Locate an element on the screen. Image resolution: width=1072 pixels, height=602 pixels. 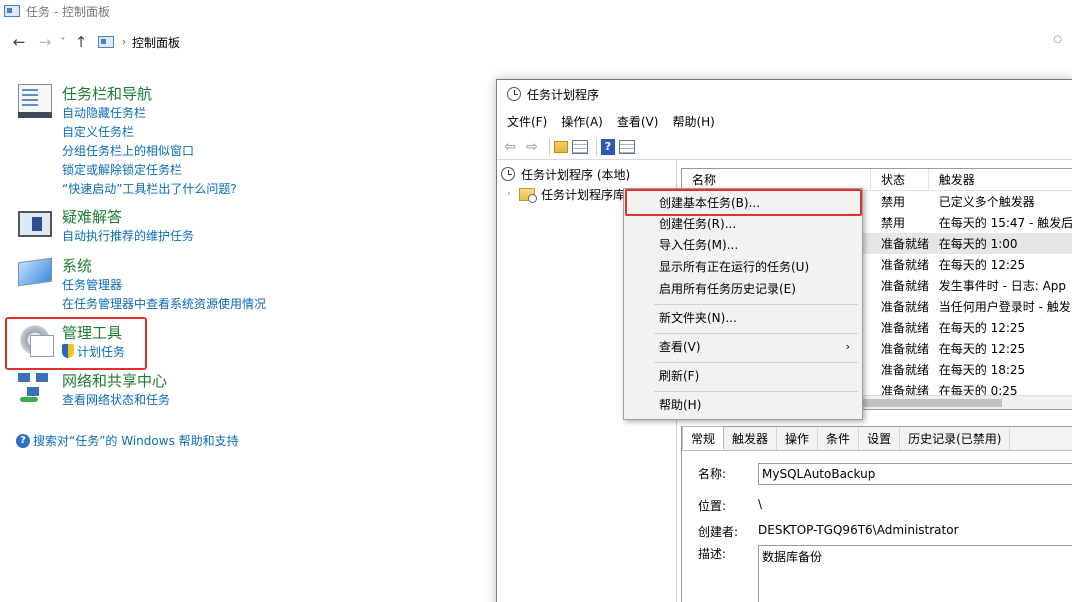
category-title: 系统 is located at coordinates (164, 266).